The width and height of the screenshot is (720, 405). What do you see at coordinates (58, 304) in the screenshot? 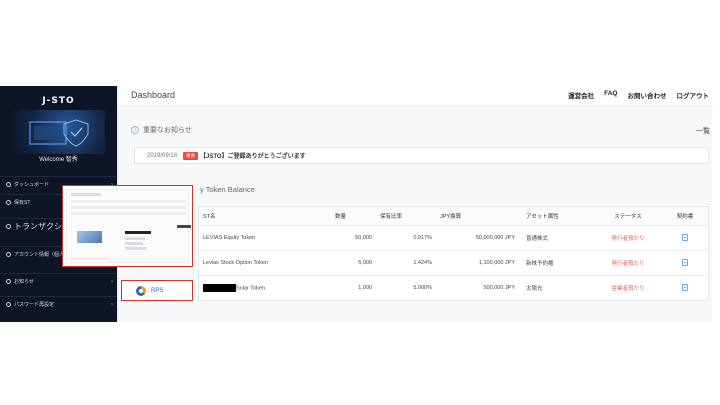
I see `sidebar-item-password: パスワード再設定 ›` at bounding box center [58, 304].